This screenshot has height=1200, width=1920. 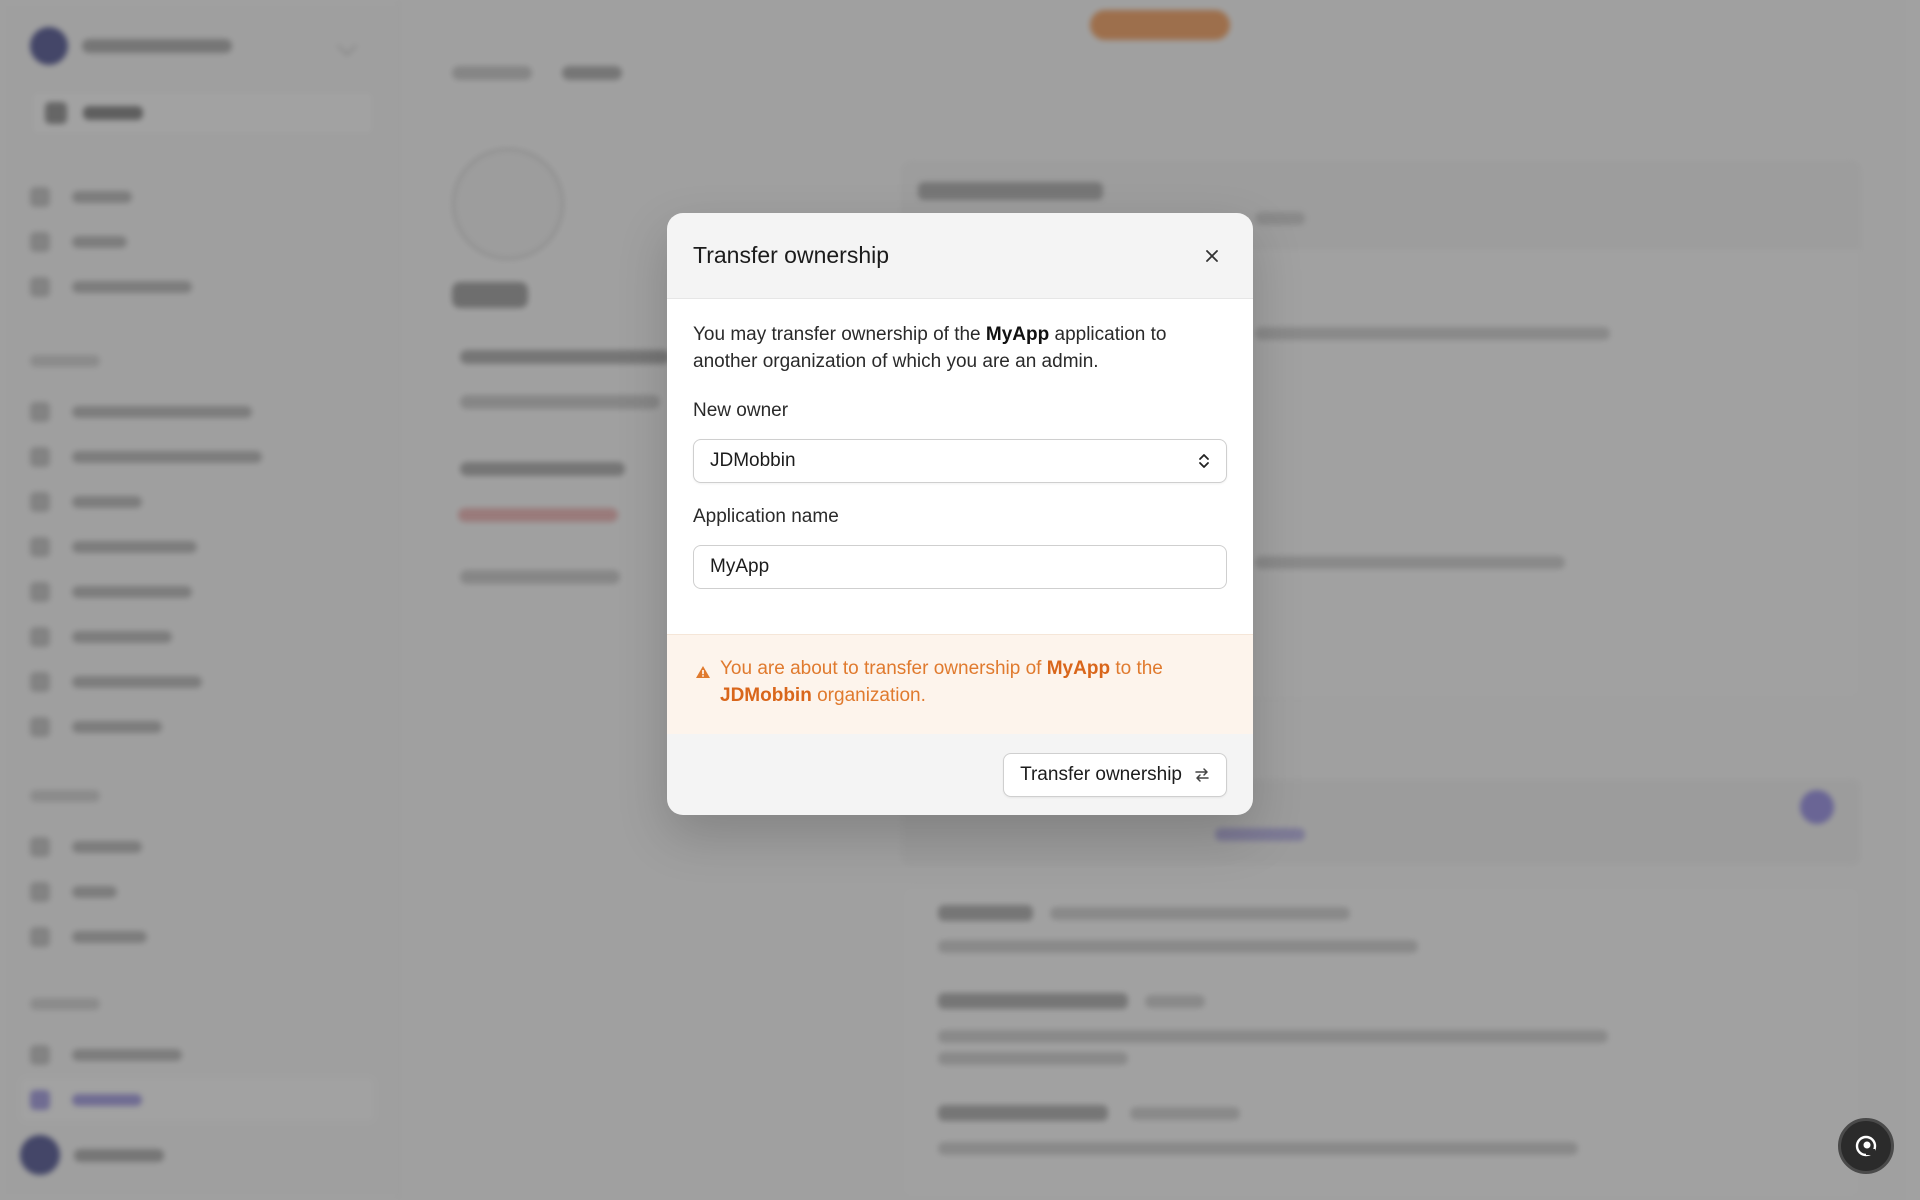 I want to click on warning-text: to the, so click(x=1136, y=668).